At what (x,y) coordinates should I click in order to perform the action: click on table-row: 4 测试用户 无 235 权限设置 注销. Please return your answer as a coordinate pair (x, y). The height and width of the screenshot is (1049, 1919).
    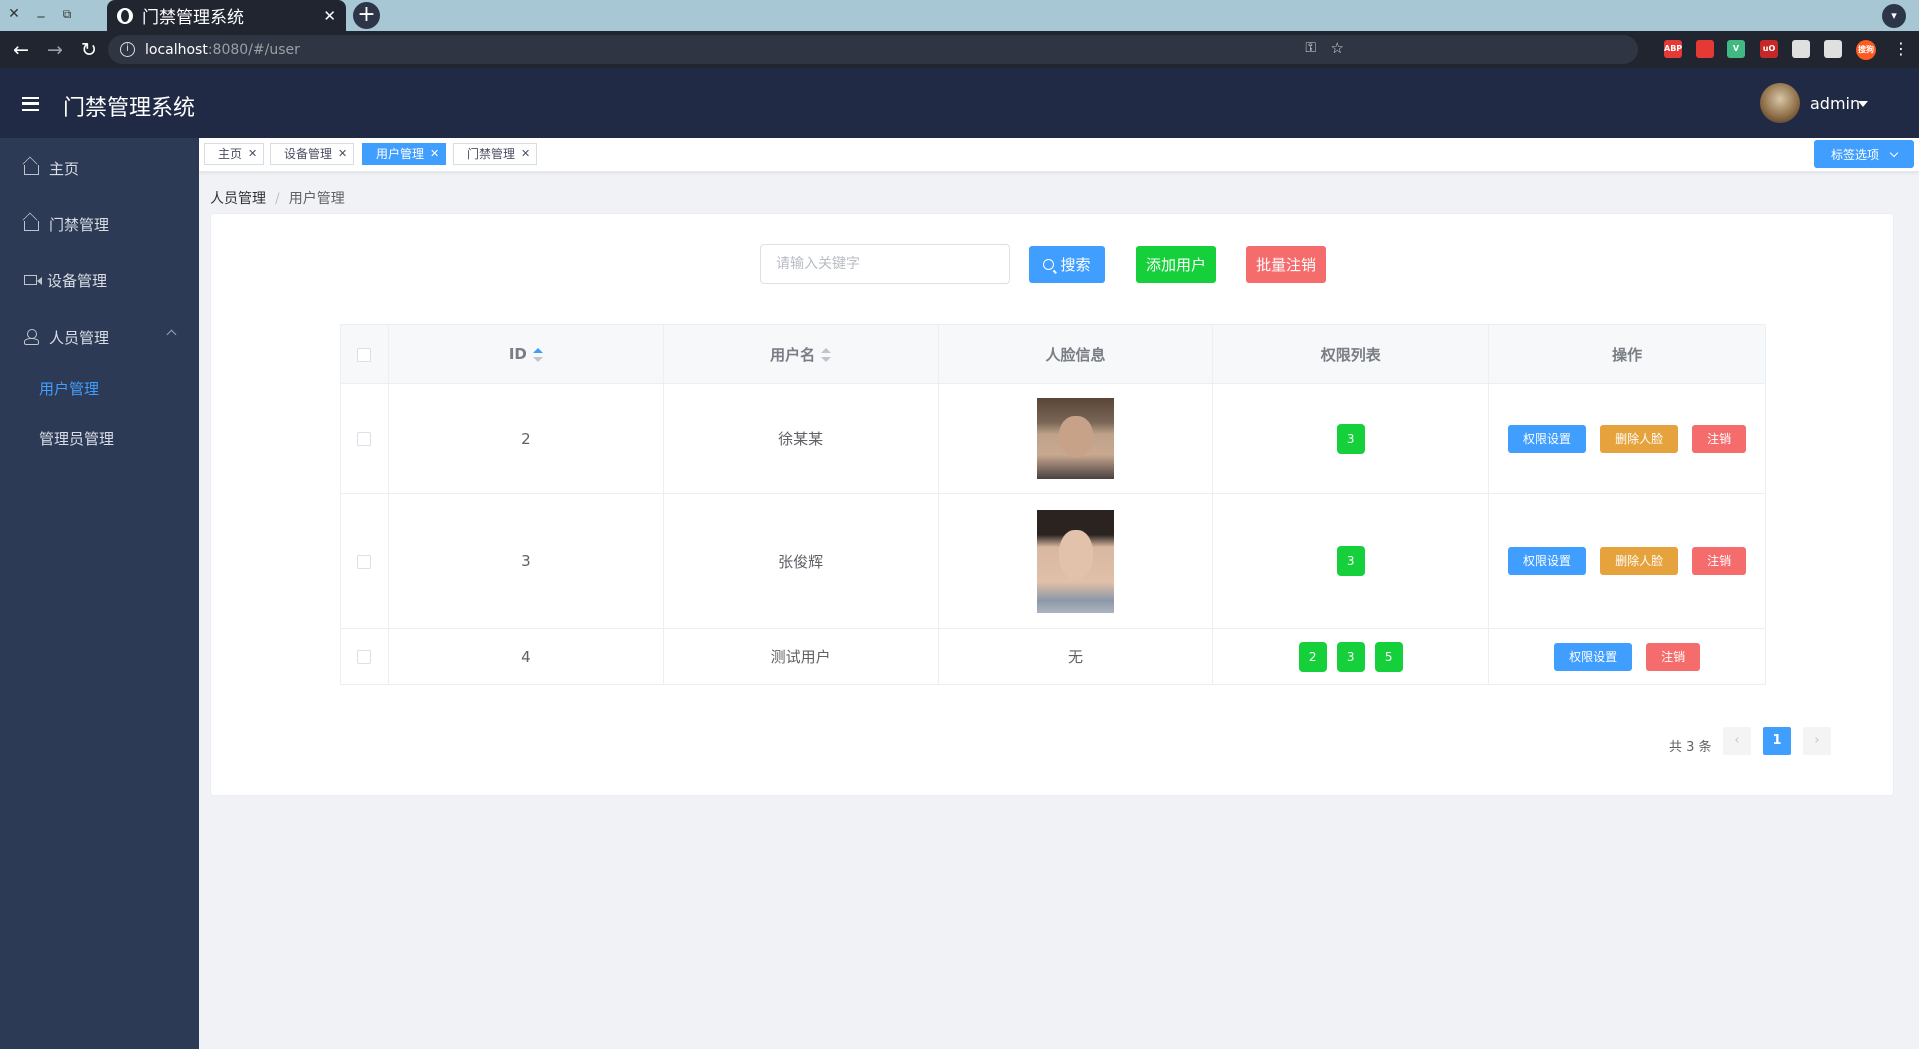
    Looking at the image, I should click on (1053, 656).